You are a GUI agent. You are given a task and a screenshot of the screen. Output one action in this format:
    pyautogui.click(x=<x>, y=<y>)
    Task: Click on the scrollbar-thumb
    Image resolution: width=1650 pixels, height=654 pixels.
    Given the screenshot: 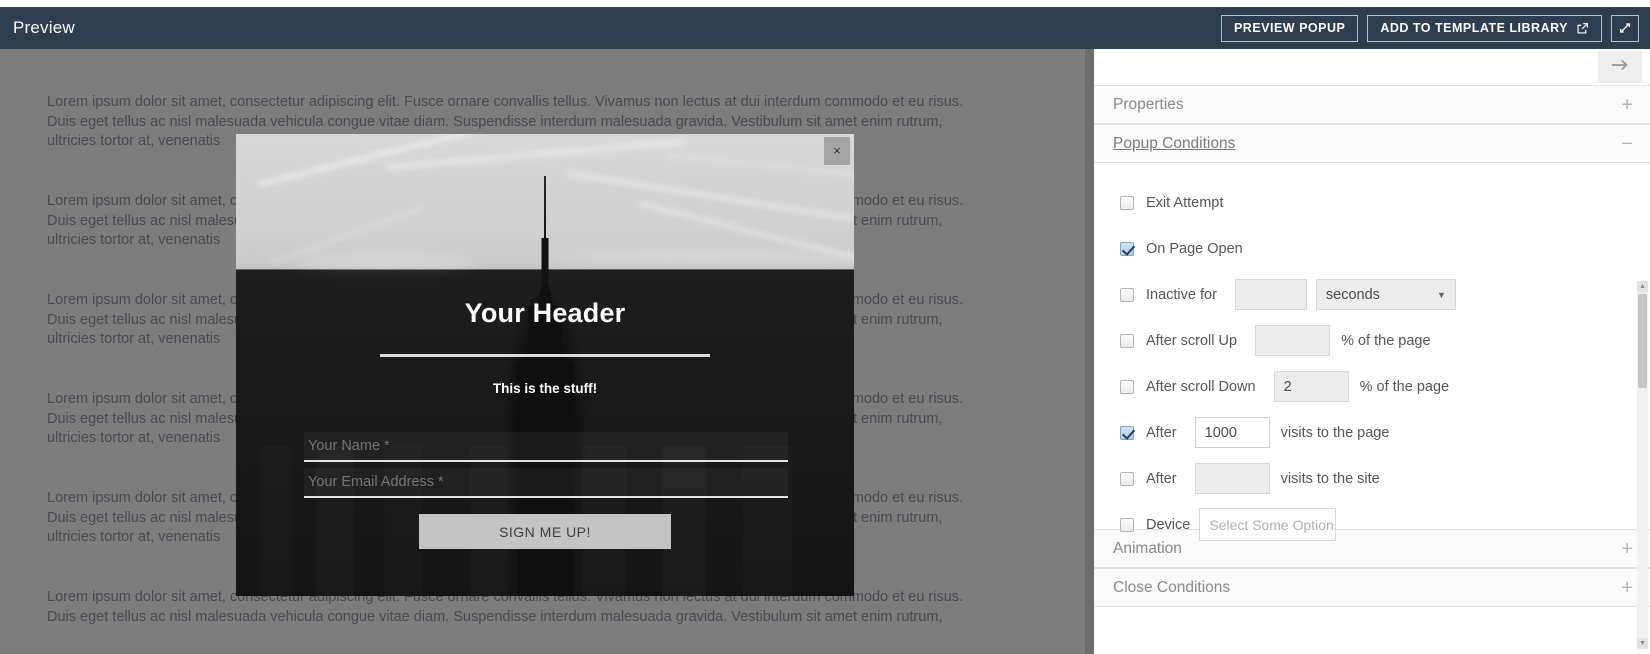 What is the action you would take?
    pyautogui.click(x=1642, y=341)
    